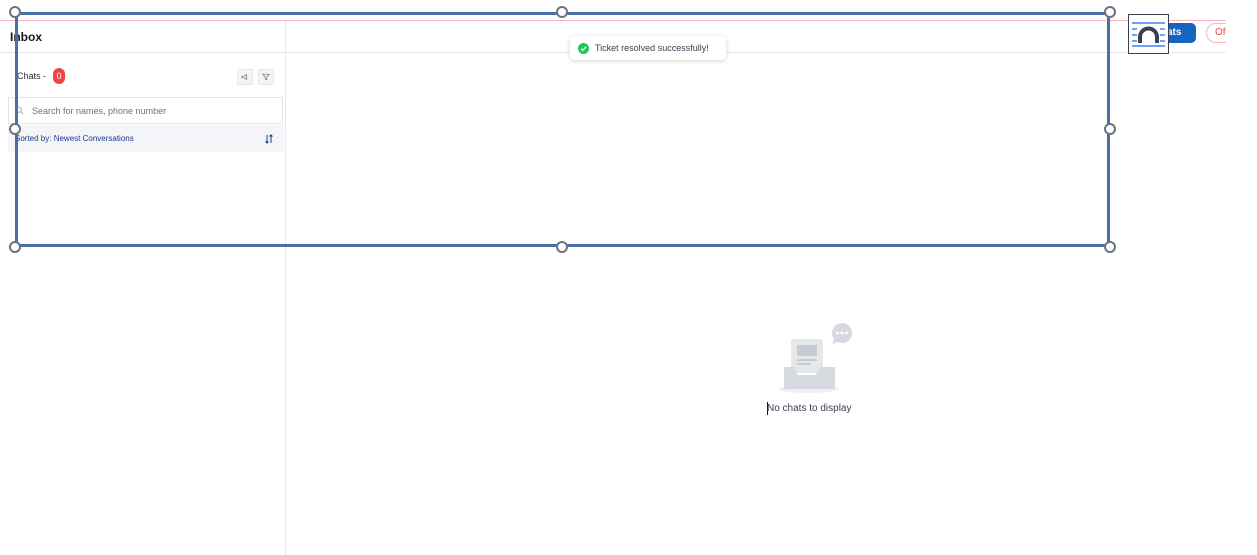 This screenshot has height=555, width=1257. Describe the element at coordinates (1110, 12) in the screenshot. I see `resize-handle-top-right` at that location.